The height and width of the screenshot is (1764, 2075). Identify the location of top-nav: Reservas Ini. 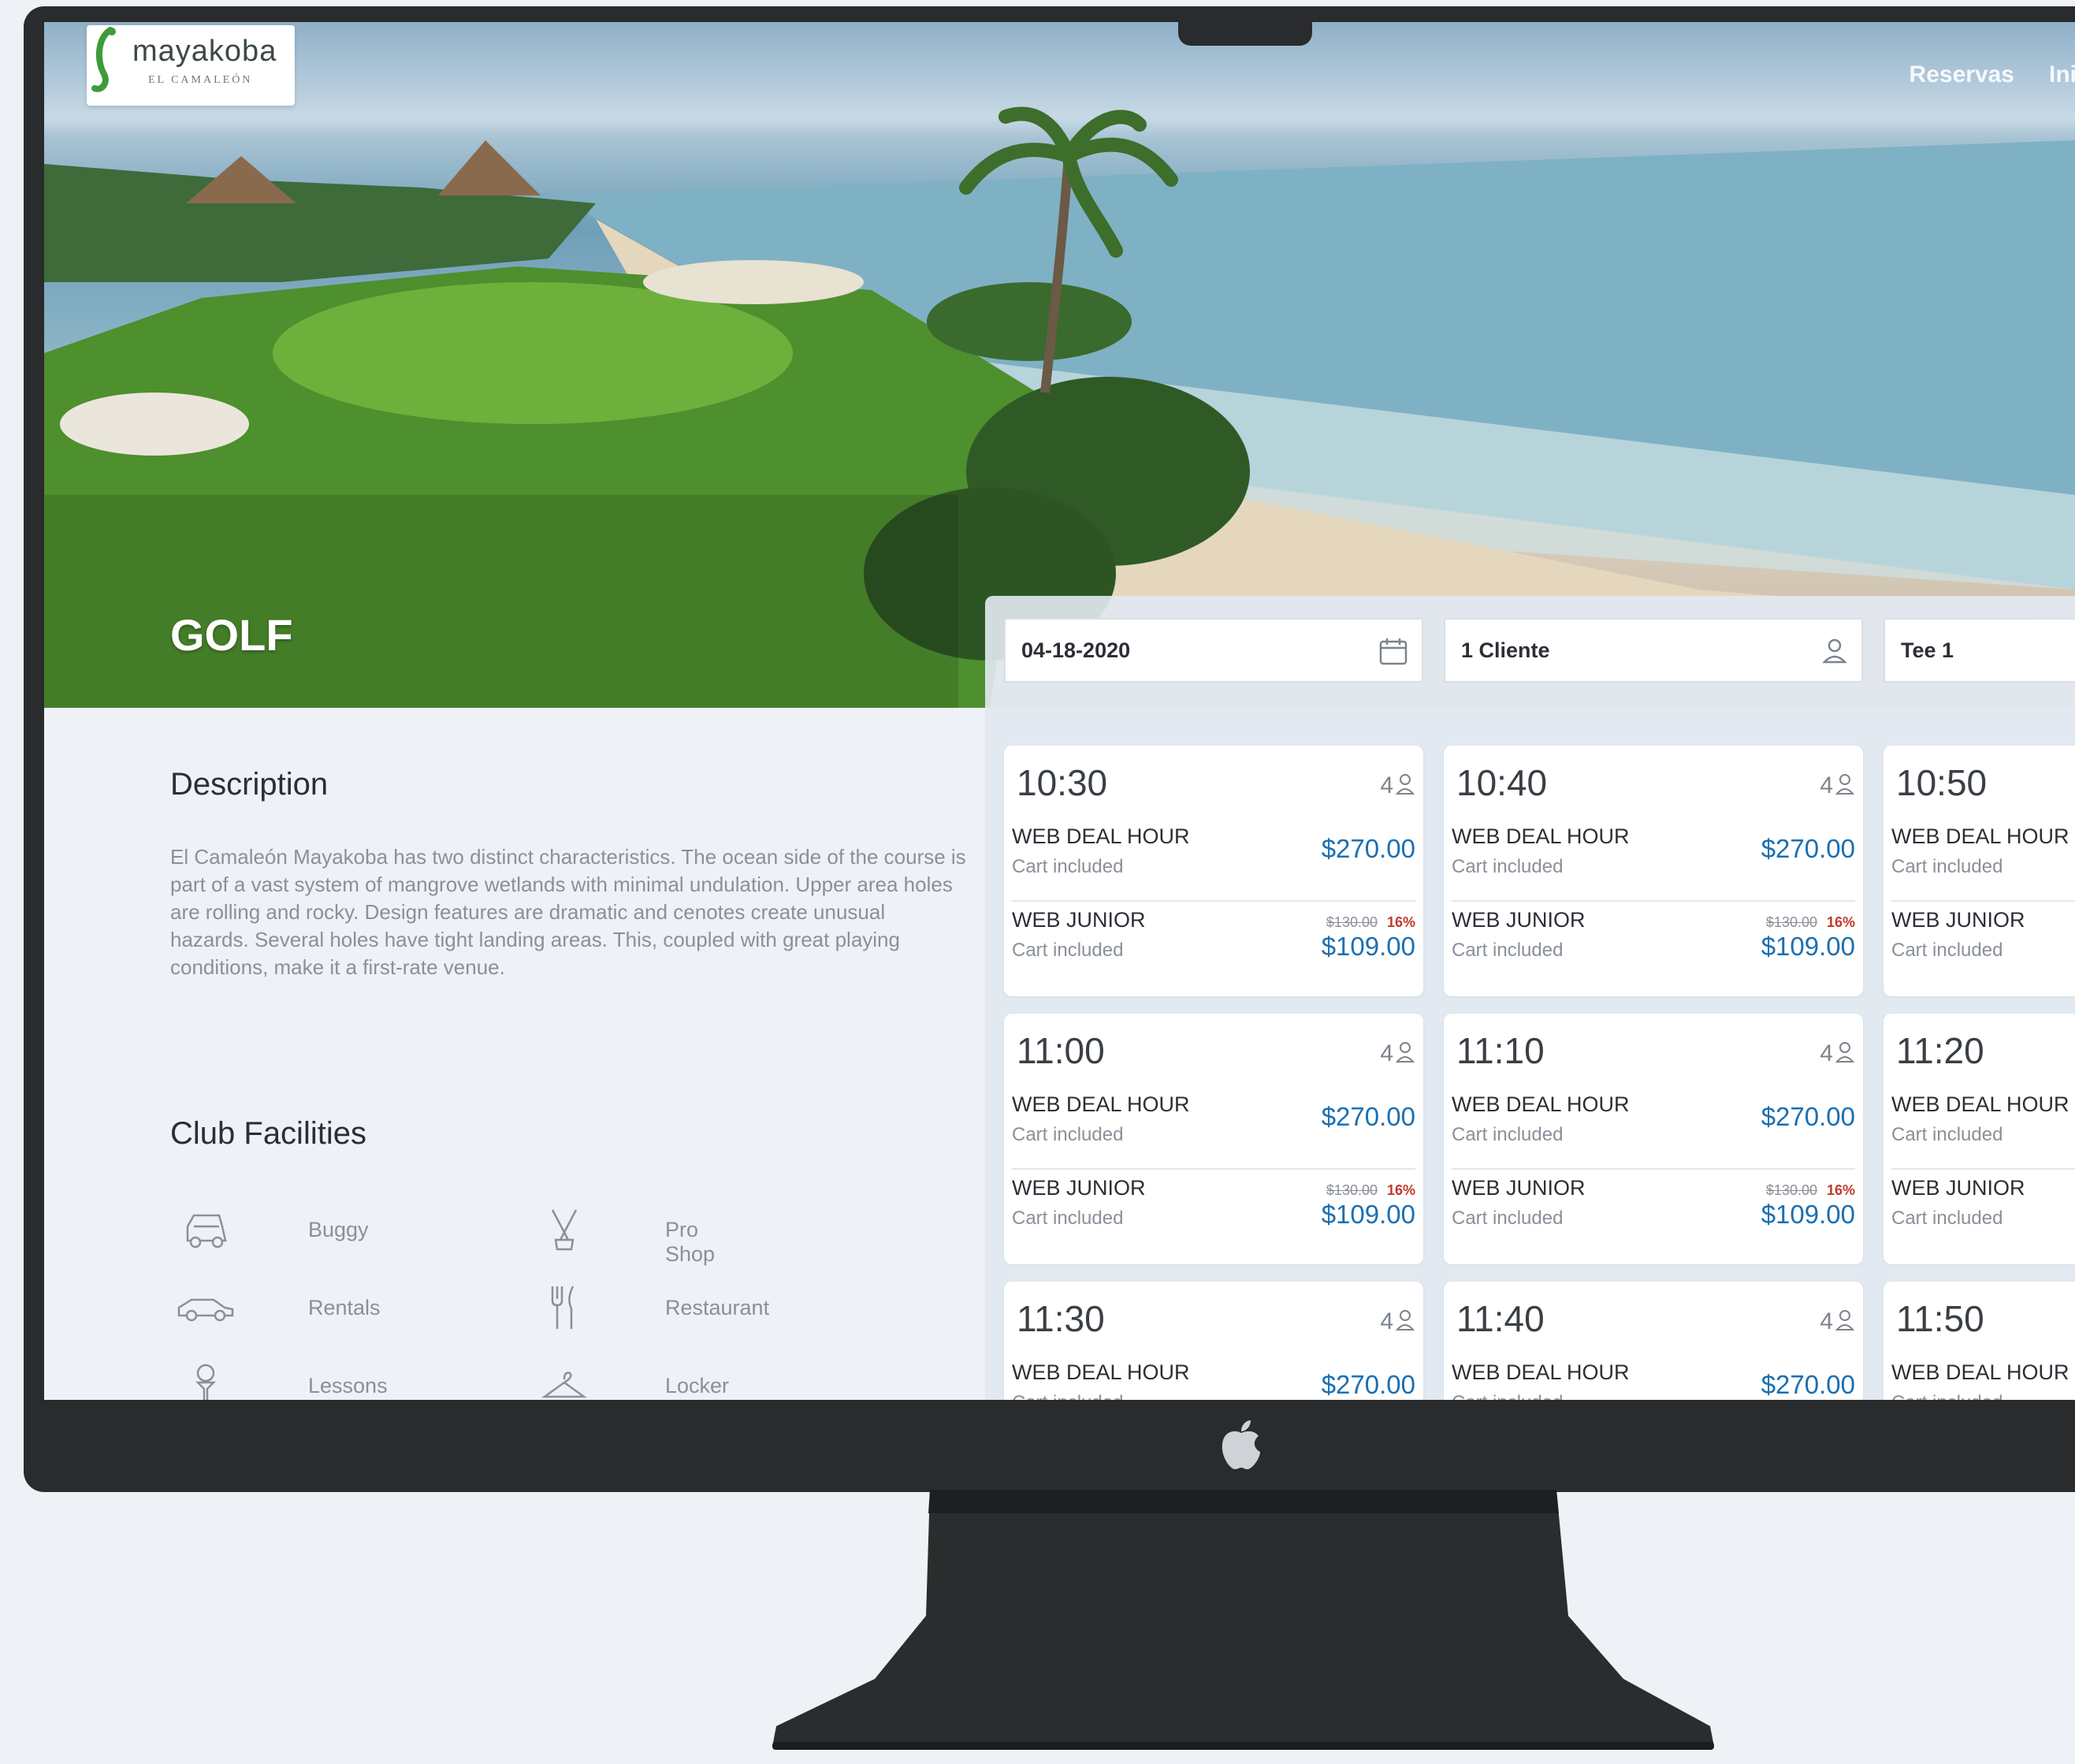
(1993, 74).